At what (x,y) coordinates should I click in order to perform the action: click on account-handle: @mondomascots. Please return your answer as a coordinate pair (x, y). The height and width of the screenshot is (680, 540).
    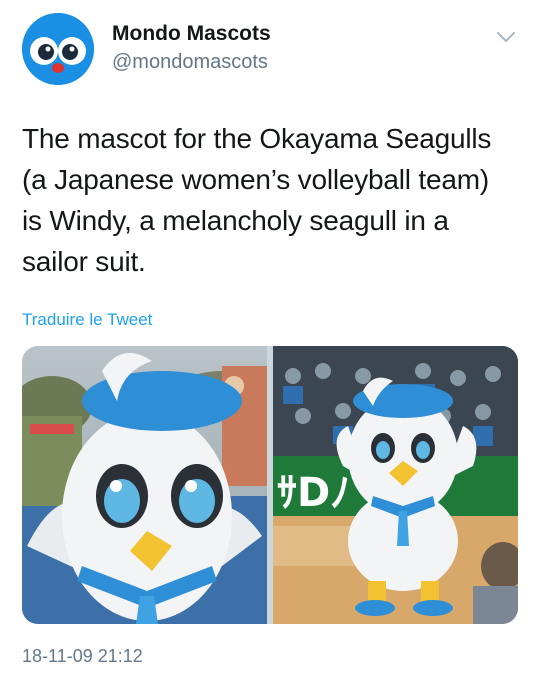
    Looking at the image, I should click on (191, 62).